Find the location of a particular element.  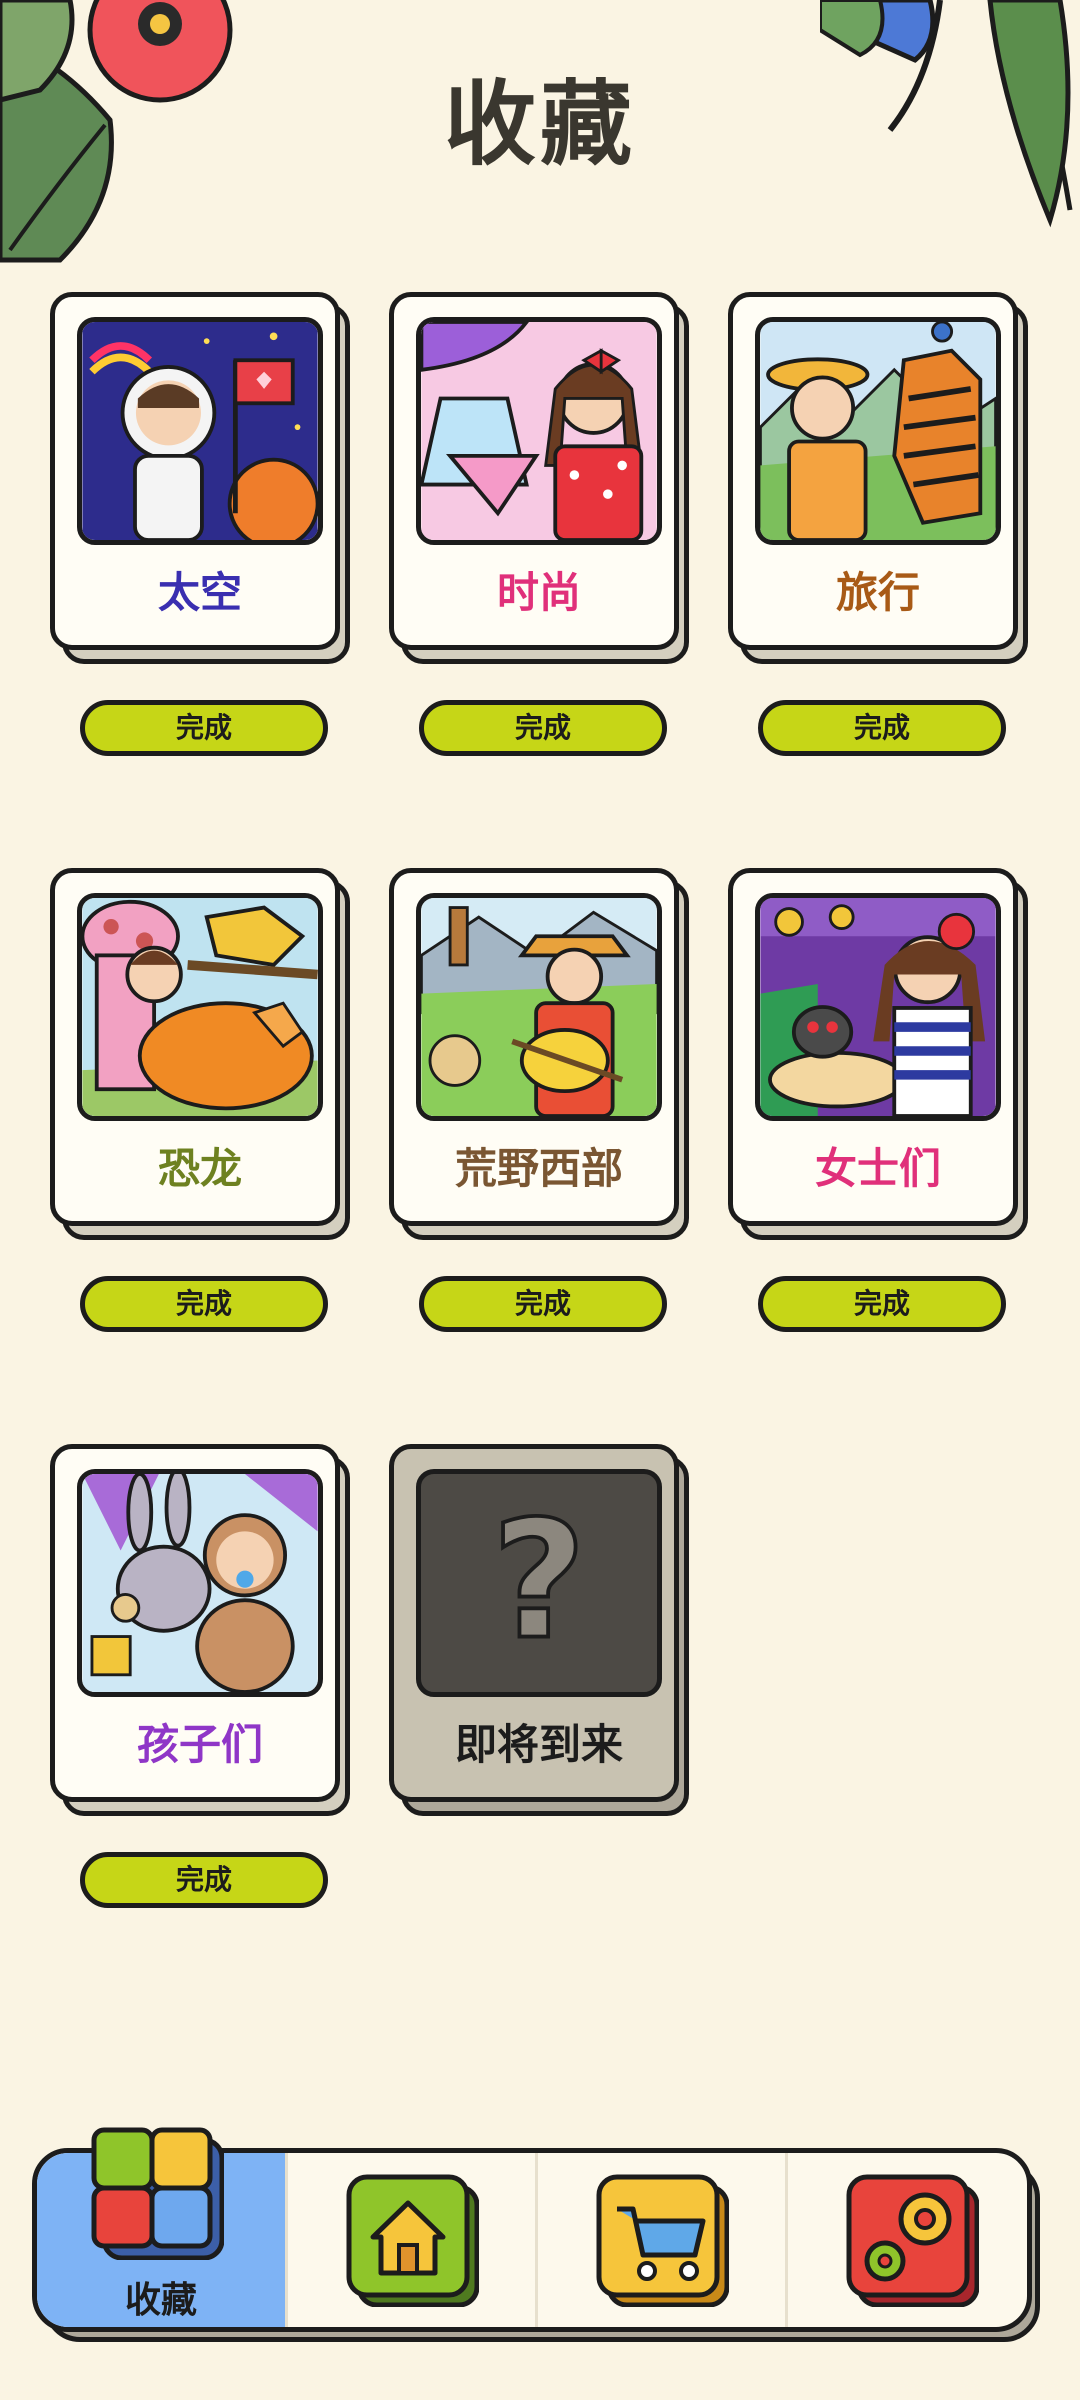

collection-card-fashion: 时尚 is located at coordinates (539, 478).